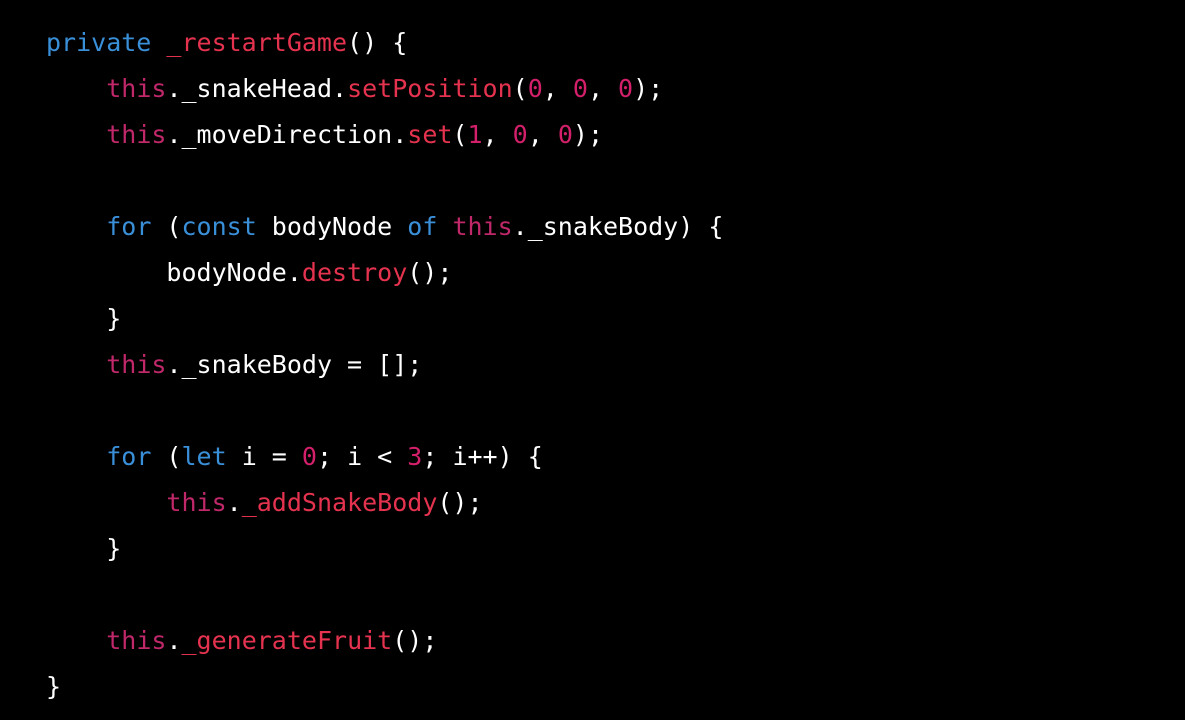 Image resolution: width=1185 pixels, height=720 pixels. What do you see at coordinates (332, 226) in the screenshot?
I see `code-token-plain: bodyNode` at bounding box center [332, 226].